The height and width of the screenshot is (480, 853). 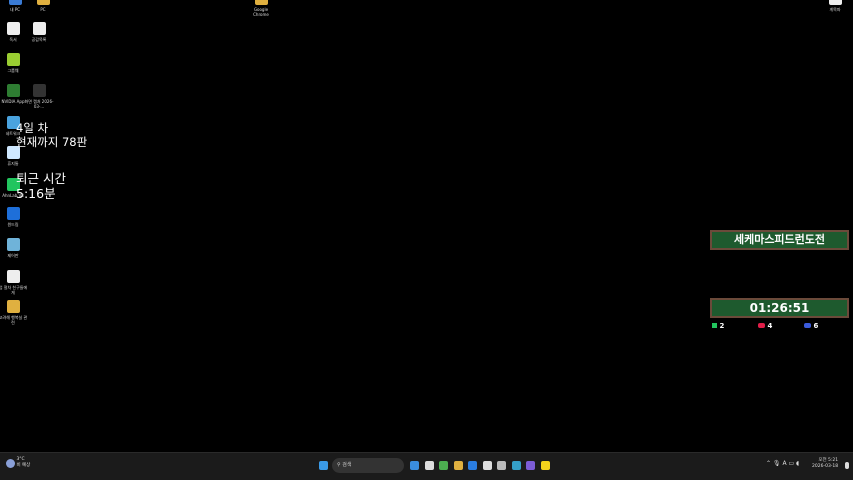 What do you see at coordinates (779, 308) in the screenshot?
I see `timer-banner: 01:26:51` at bounding box center [779, 308].